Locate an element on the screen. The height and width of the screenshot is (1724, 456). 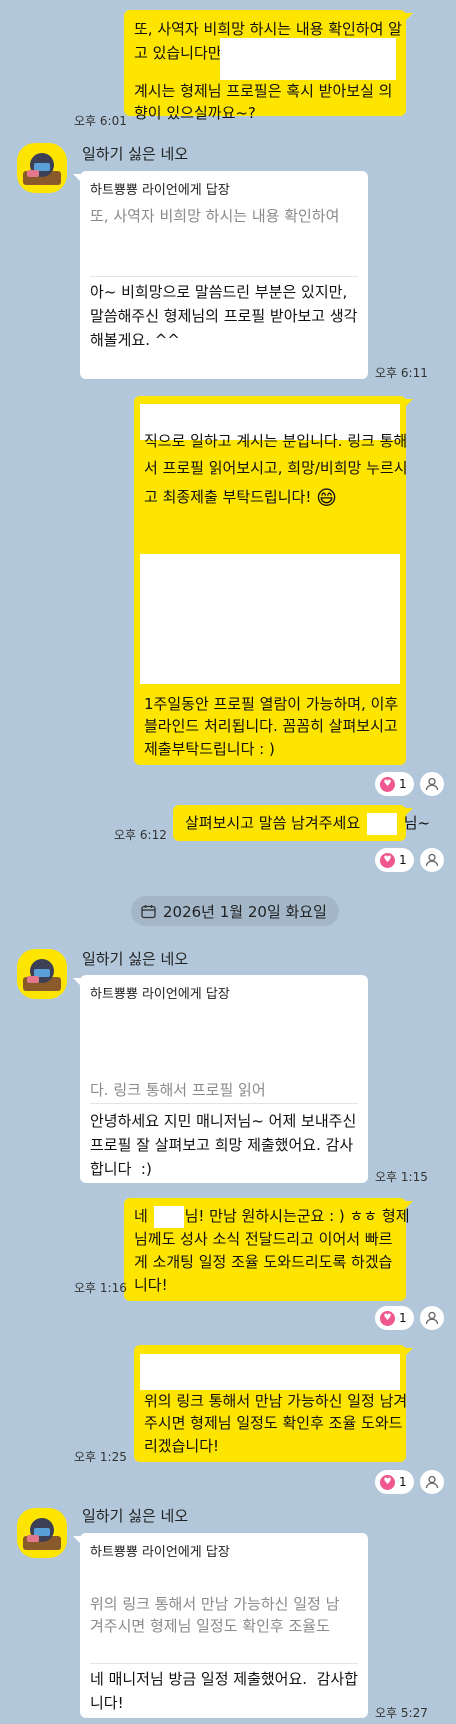
quoted-text: 다. 링크 통해서 프로필 읽어 is located at coordinates (178, 1090).